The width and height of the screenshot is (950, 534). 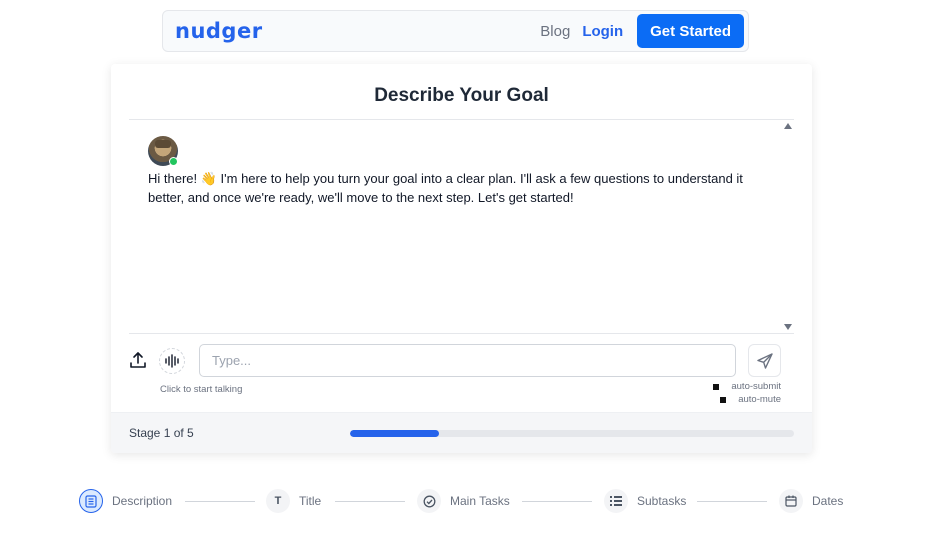 I want to click on voice-waveform-icon, so click(x=172, y=361).